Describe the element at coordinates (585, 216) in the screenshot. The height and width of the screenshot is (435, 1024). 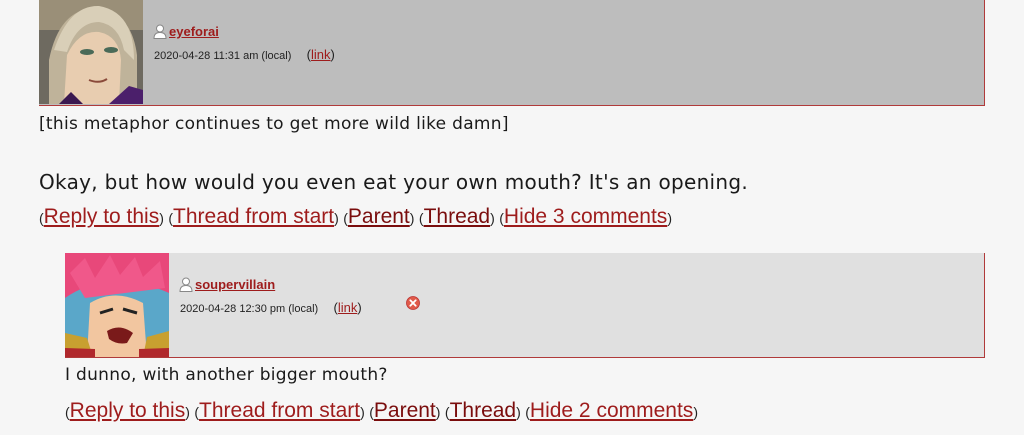
I see `hide-comments-link: Hide 3 comments` at that location.